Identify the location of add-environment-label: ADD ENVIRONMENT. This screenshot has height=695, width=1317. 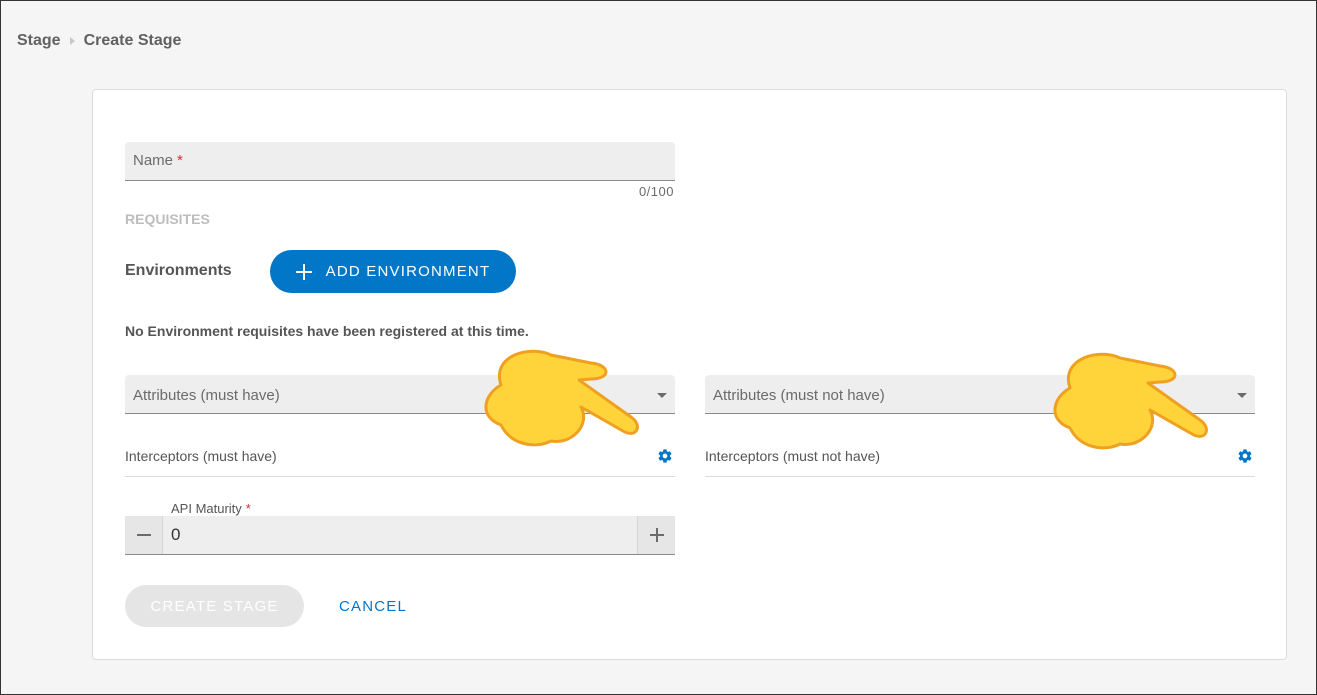
(408, 271).